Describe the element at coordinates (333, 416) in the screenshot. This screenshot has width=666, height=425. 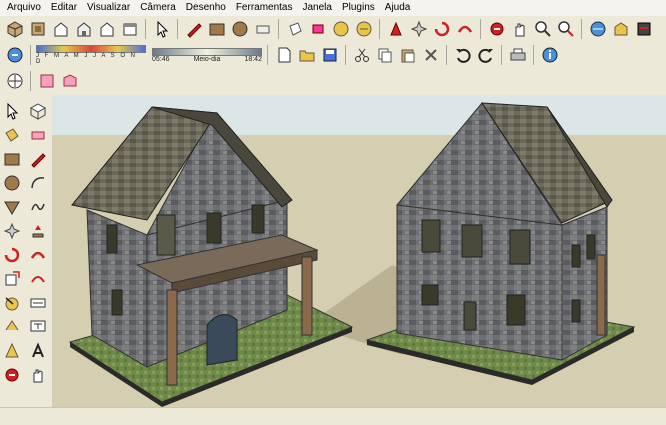
I see `status-bar` at that location.